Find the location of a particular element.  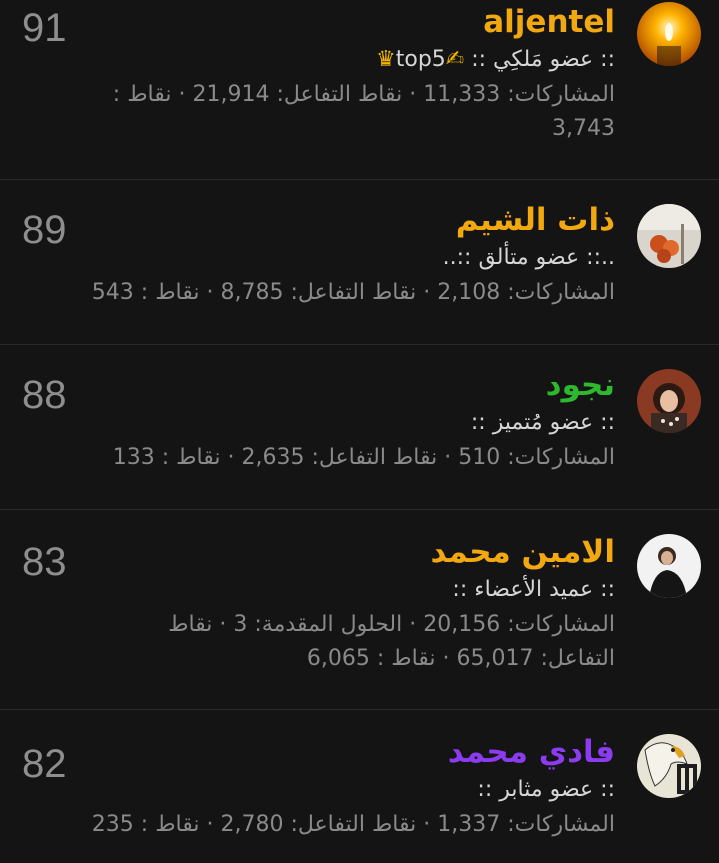

man-avatar-icon is located at coordinates (669, 566).